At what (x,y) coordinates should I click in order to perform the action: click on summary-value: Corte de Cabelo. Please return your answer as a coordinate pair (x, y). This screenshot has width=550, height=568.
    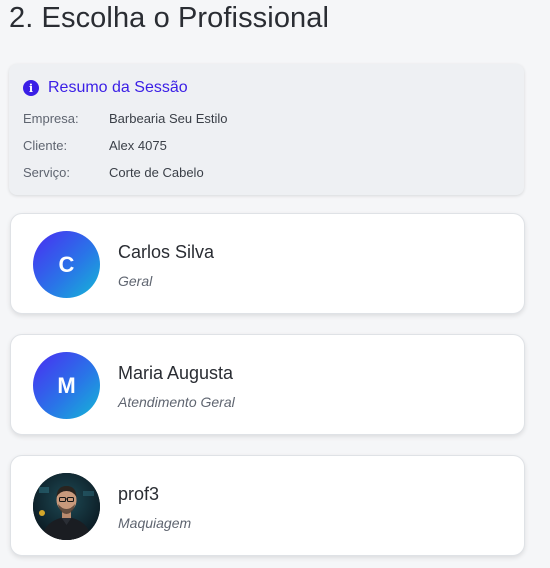
    Looking at the image, I should click on (156, 172).